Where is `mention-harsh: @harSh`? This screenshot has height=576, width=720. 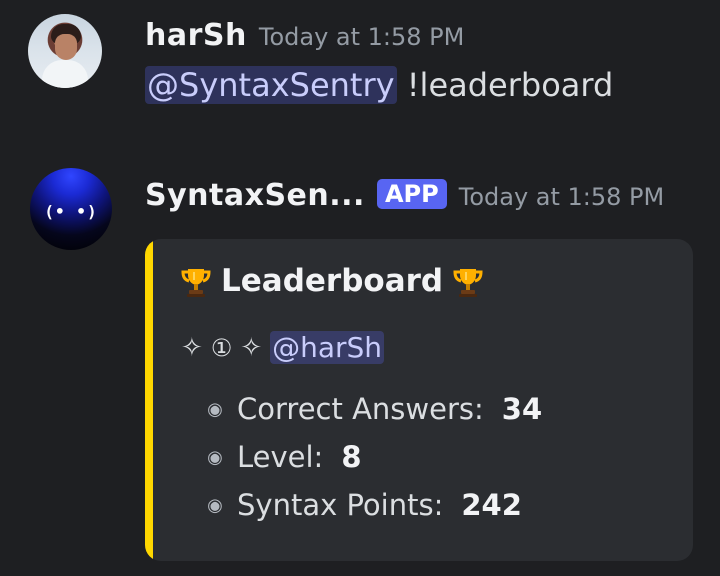
mention-harsh: @harSh is located at coordinates (327, 347).